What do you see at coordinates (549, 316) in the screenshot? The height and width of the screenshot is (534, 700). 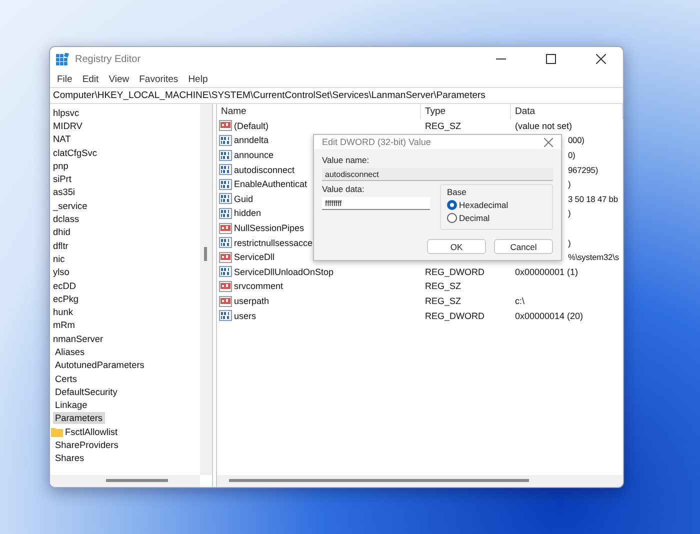 I see `table-cell-text: 0x00000014 (20)` at bounding box center [549, 316].